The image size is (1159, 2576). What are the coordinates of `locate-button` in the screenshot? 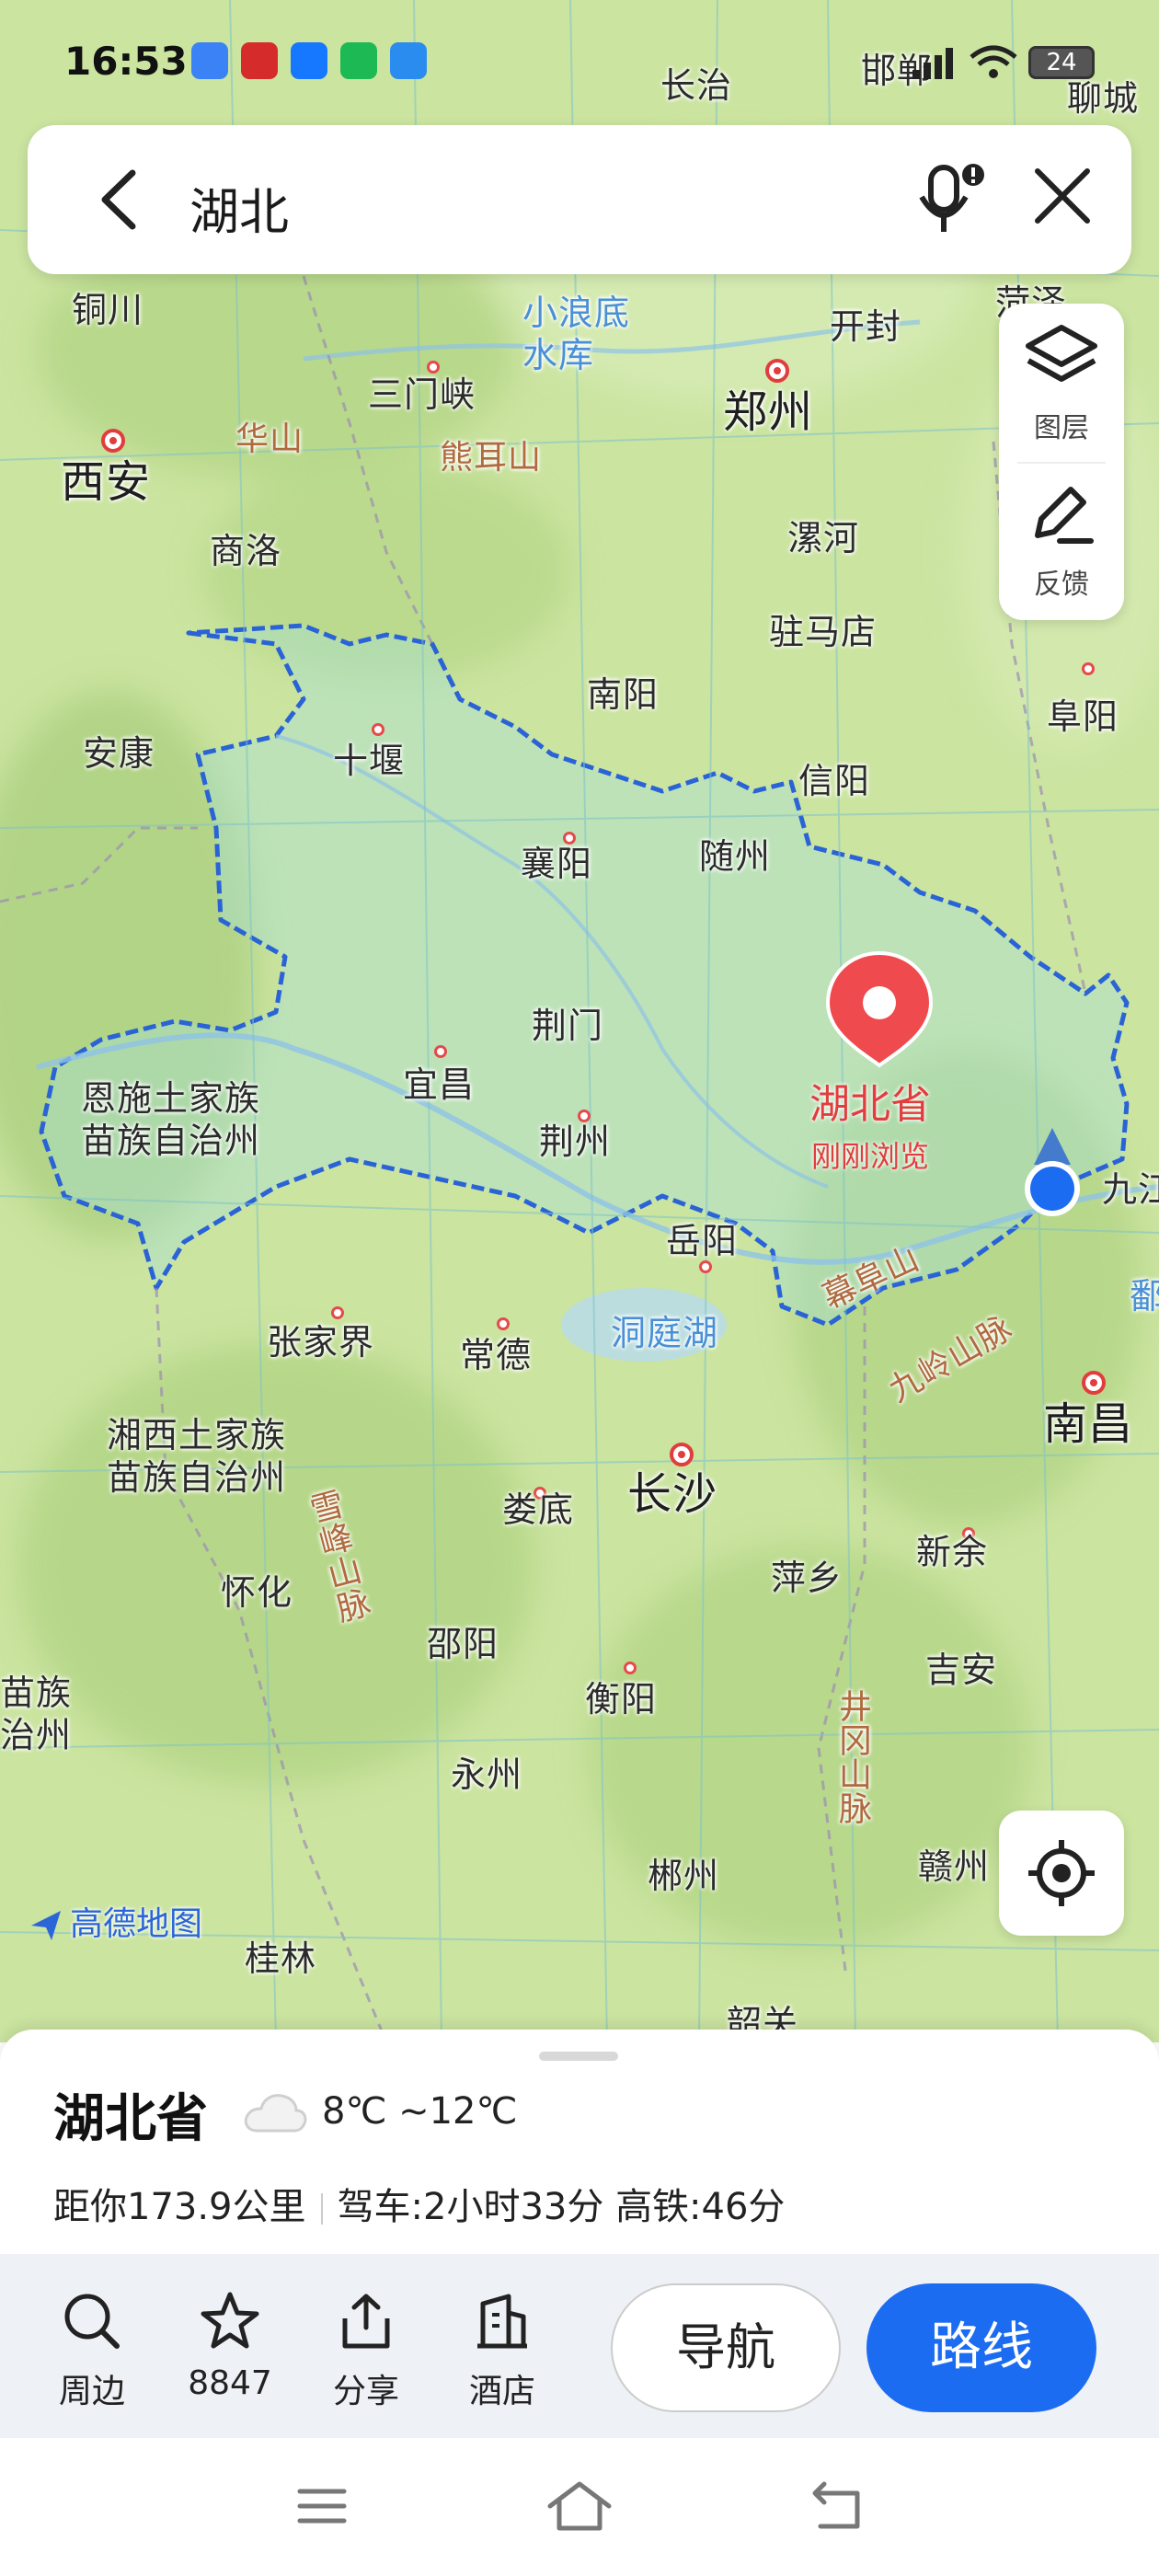 It's located at (1061, 1873).